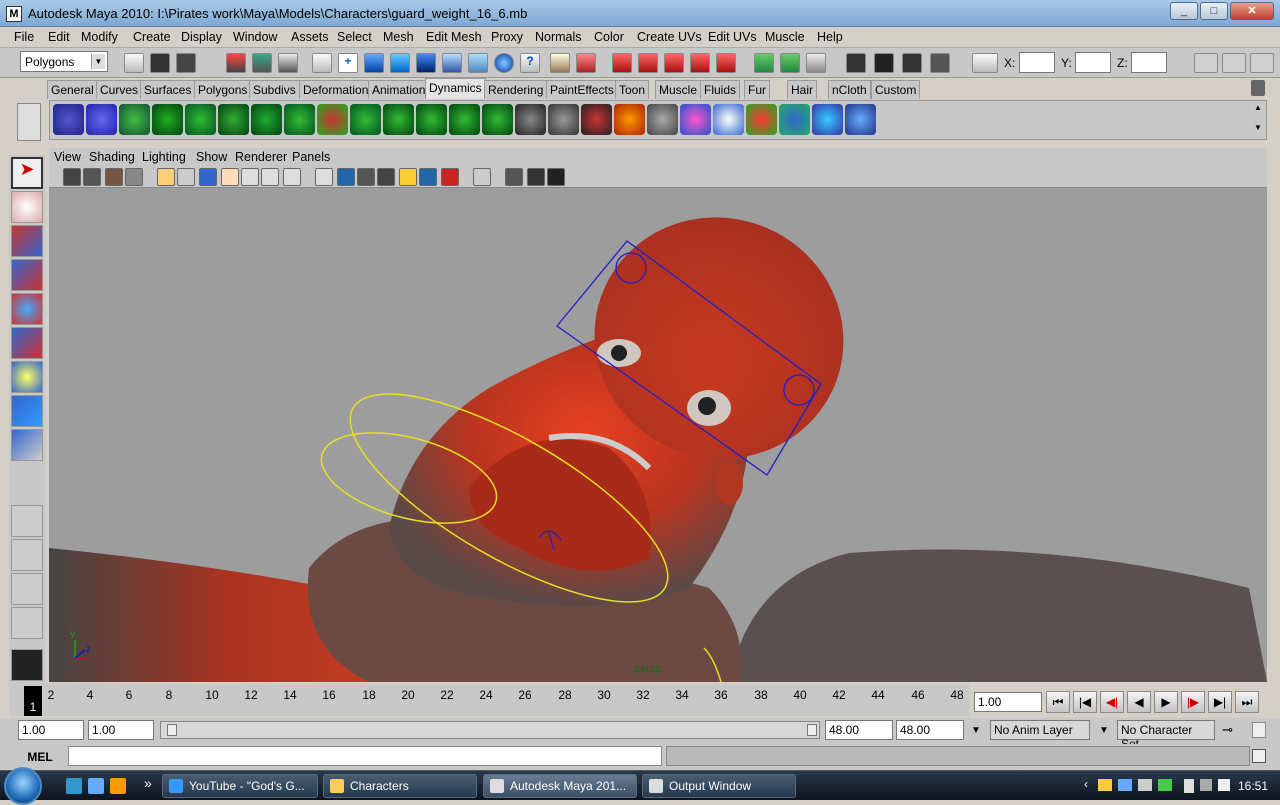  What do you see at coordinates (732, 37) in the screenshot?
I see `menu-edit-uvs: Edit UVs` at bounding box center [732, 37].